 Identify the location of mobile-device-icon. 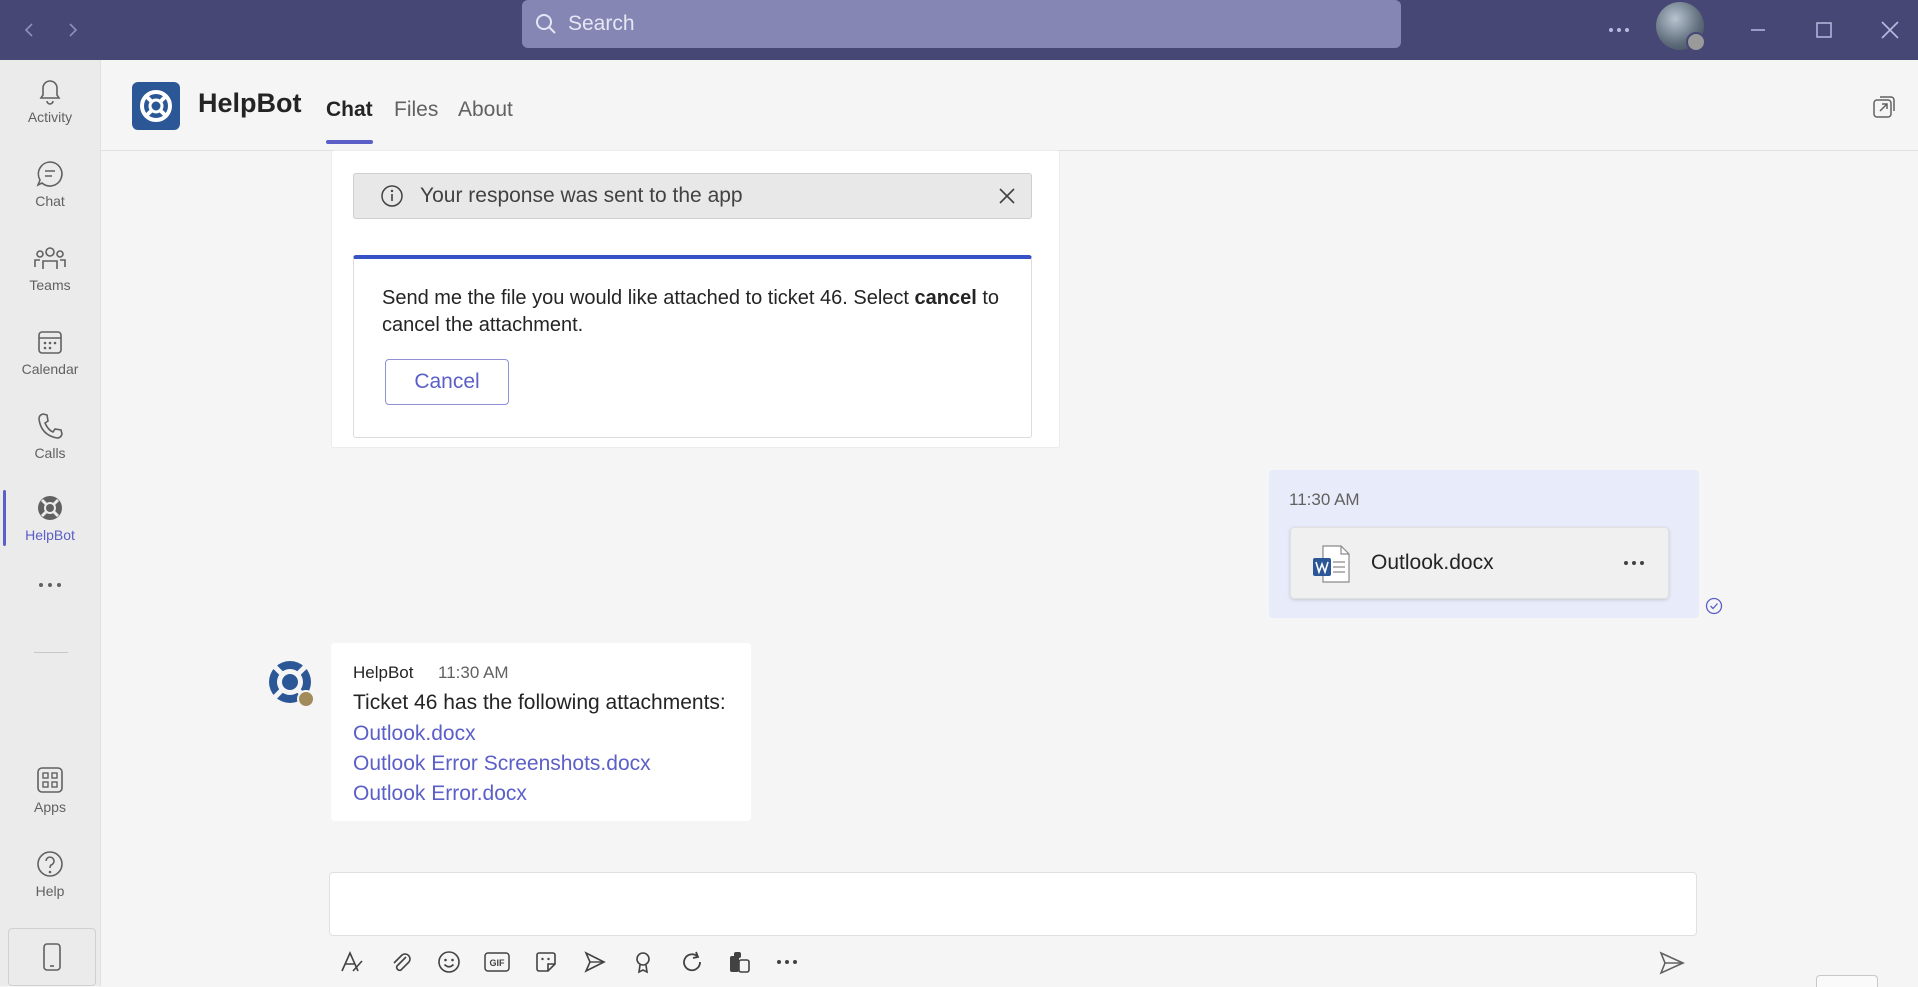
(52, 957).